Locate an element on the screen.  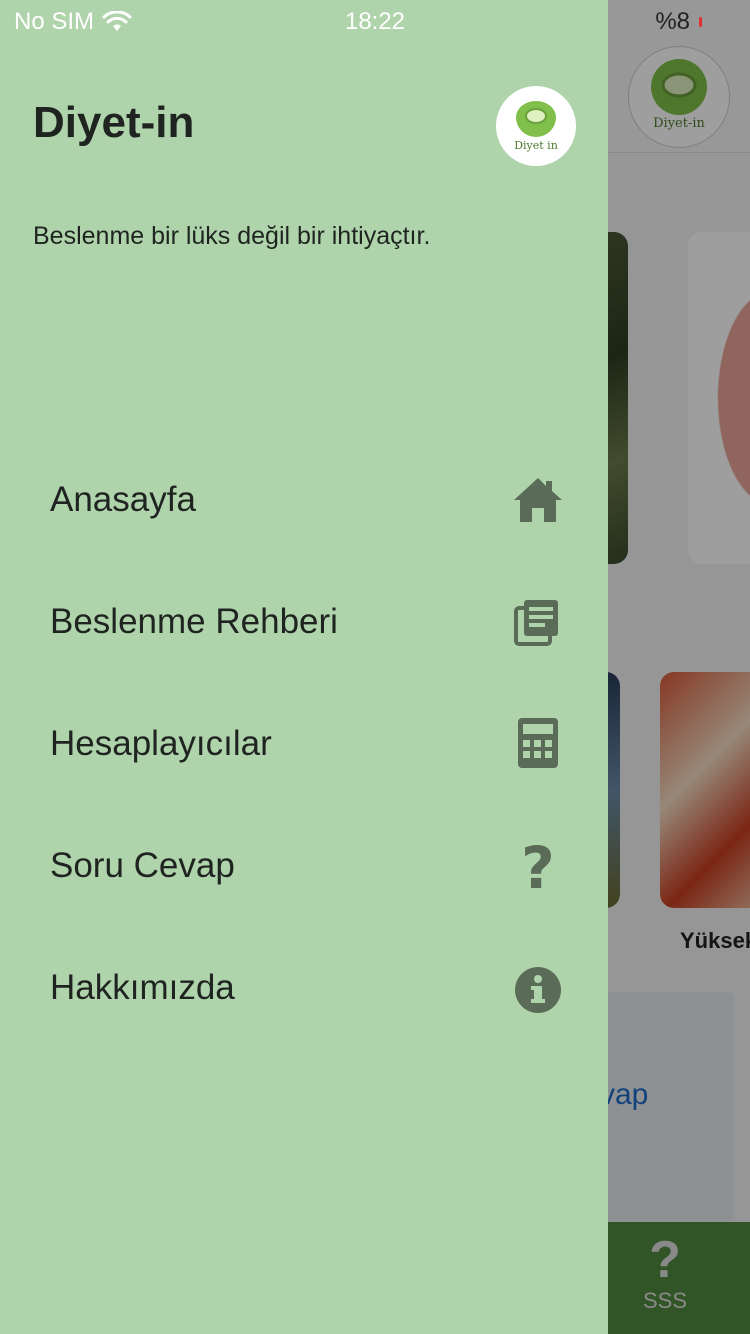
menu-item-label: Hesaplayıcılar is located at coordinates (161, 743).